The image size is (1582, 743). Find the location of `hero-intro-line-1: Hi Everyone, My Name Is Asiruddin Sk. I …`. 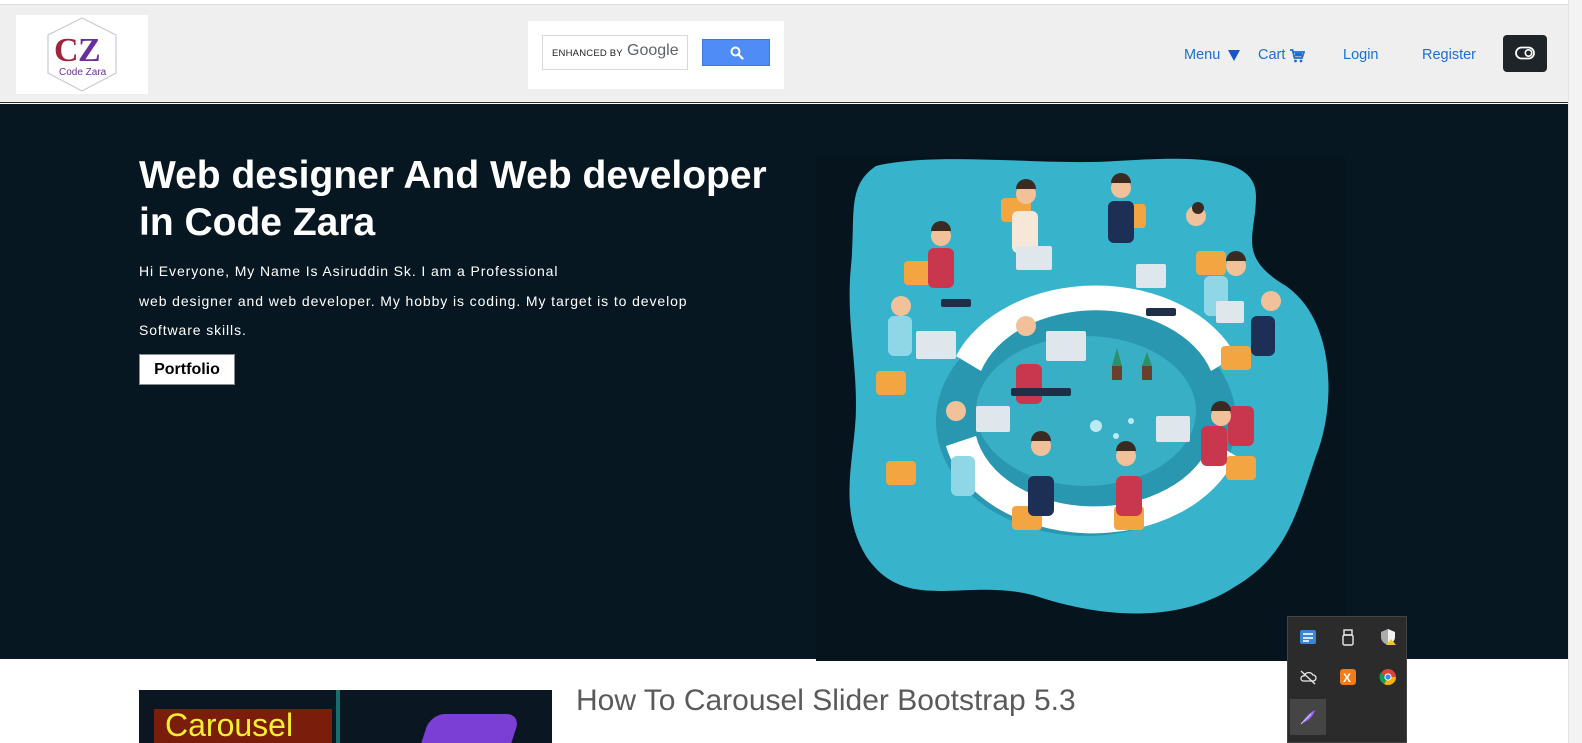

hero-intro-line-1: Hi Everyone, My Name Is Asiruddin Sk. I … is located at coordinates (349, 271).